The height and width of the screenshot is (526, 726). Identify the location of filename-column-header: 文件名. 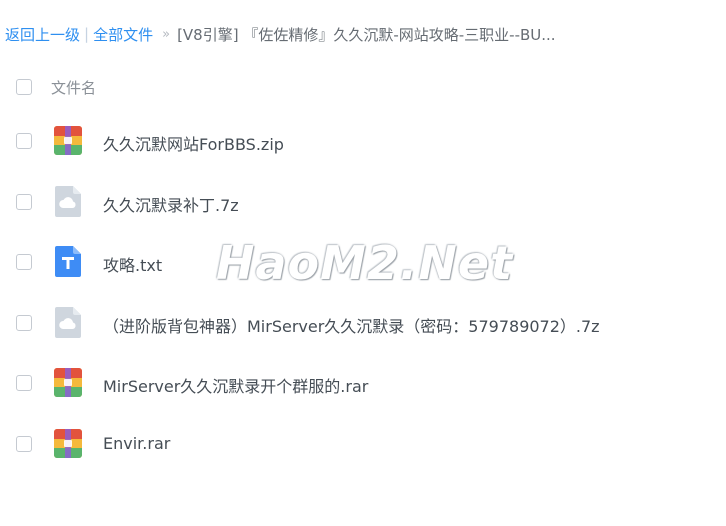
(73, 87).